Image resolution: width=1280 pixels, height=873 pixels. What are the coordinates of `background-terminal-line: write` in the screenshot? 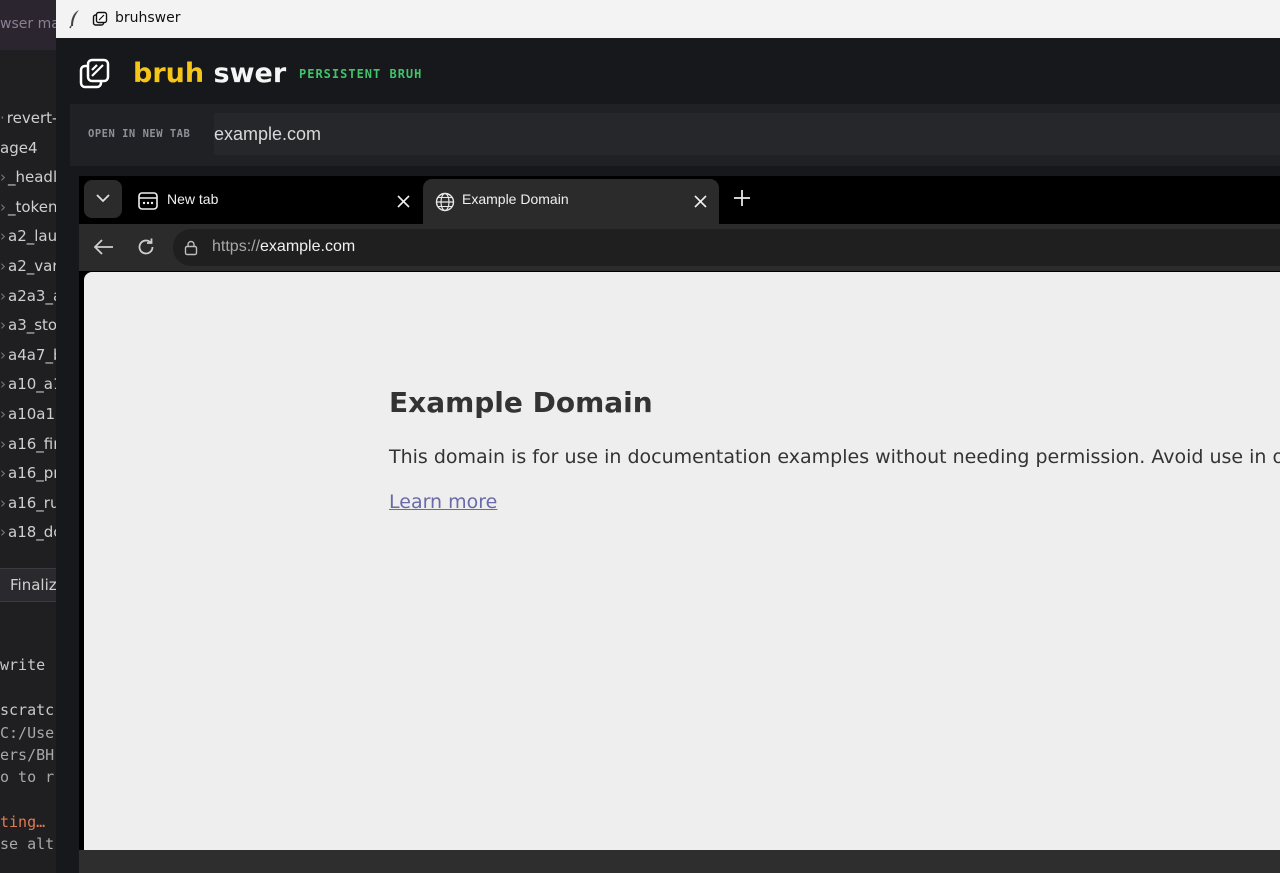 It's located at (23, 665).